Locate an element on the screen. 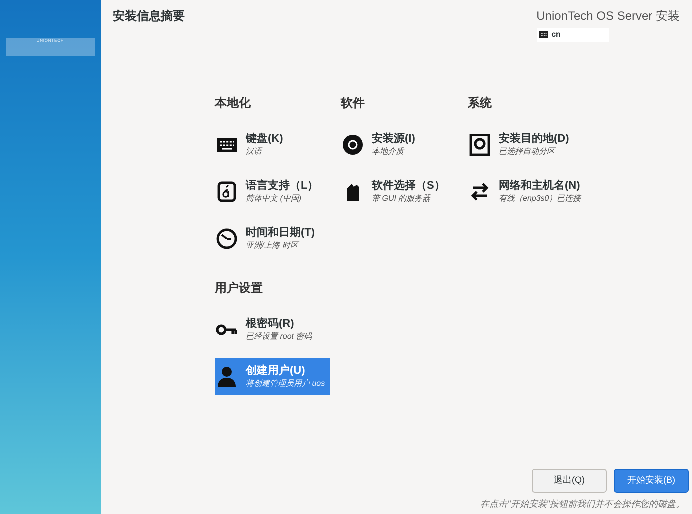  key-icon is located at coordinates (227, 330).